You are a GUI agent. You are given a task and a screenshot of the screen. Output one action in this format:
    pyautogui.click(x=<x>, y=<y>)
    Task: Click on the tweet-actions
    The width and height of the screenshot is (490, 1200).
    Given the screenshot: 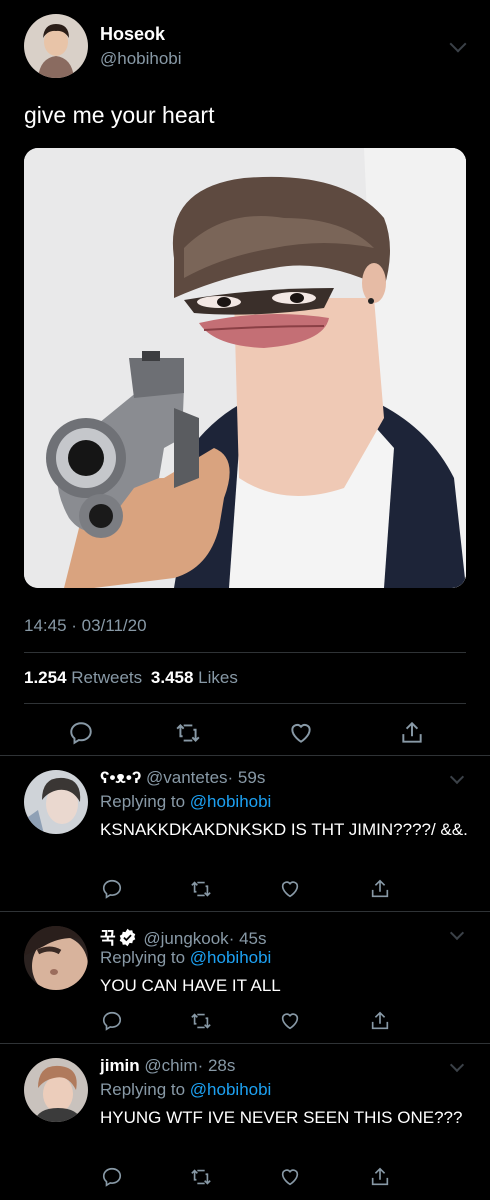 What is the action you would take?
    pyautogui.click(x=245, y=733)
    